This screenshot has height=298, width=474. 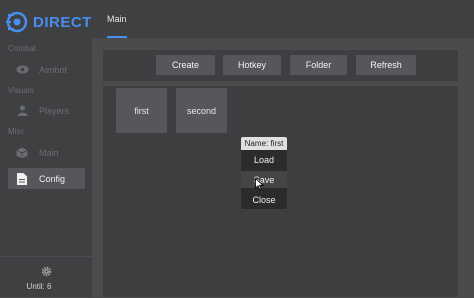 I want to click on user-icon, so click(x=22, y=111).